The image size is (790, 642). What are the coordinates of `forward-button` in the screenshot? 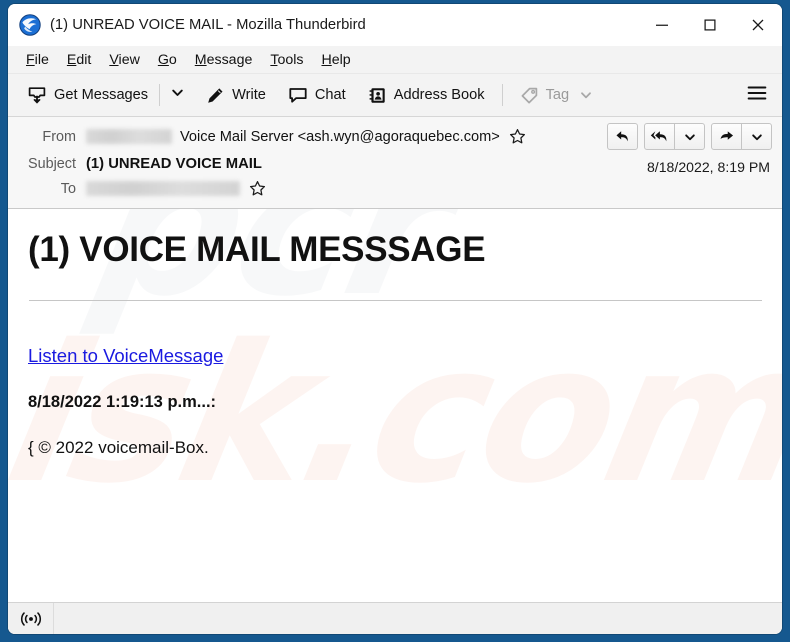 It's located at (726, 136).